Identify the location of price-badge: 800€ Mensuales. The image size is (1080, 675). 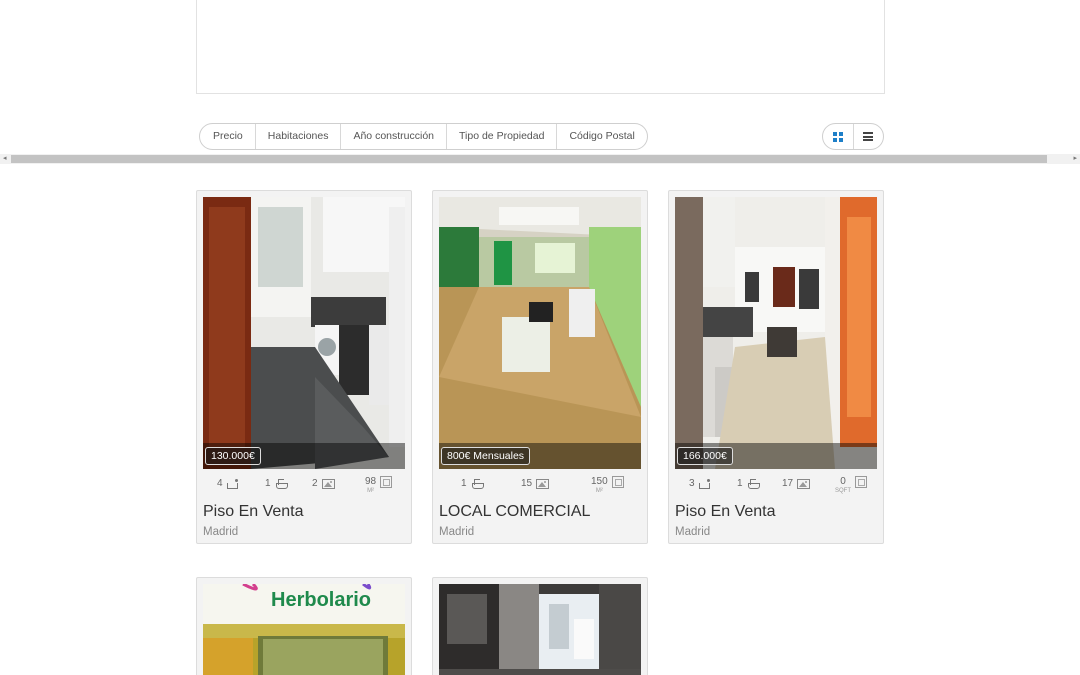
(486, 456).